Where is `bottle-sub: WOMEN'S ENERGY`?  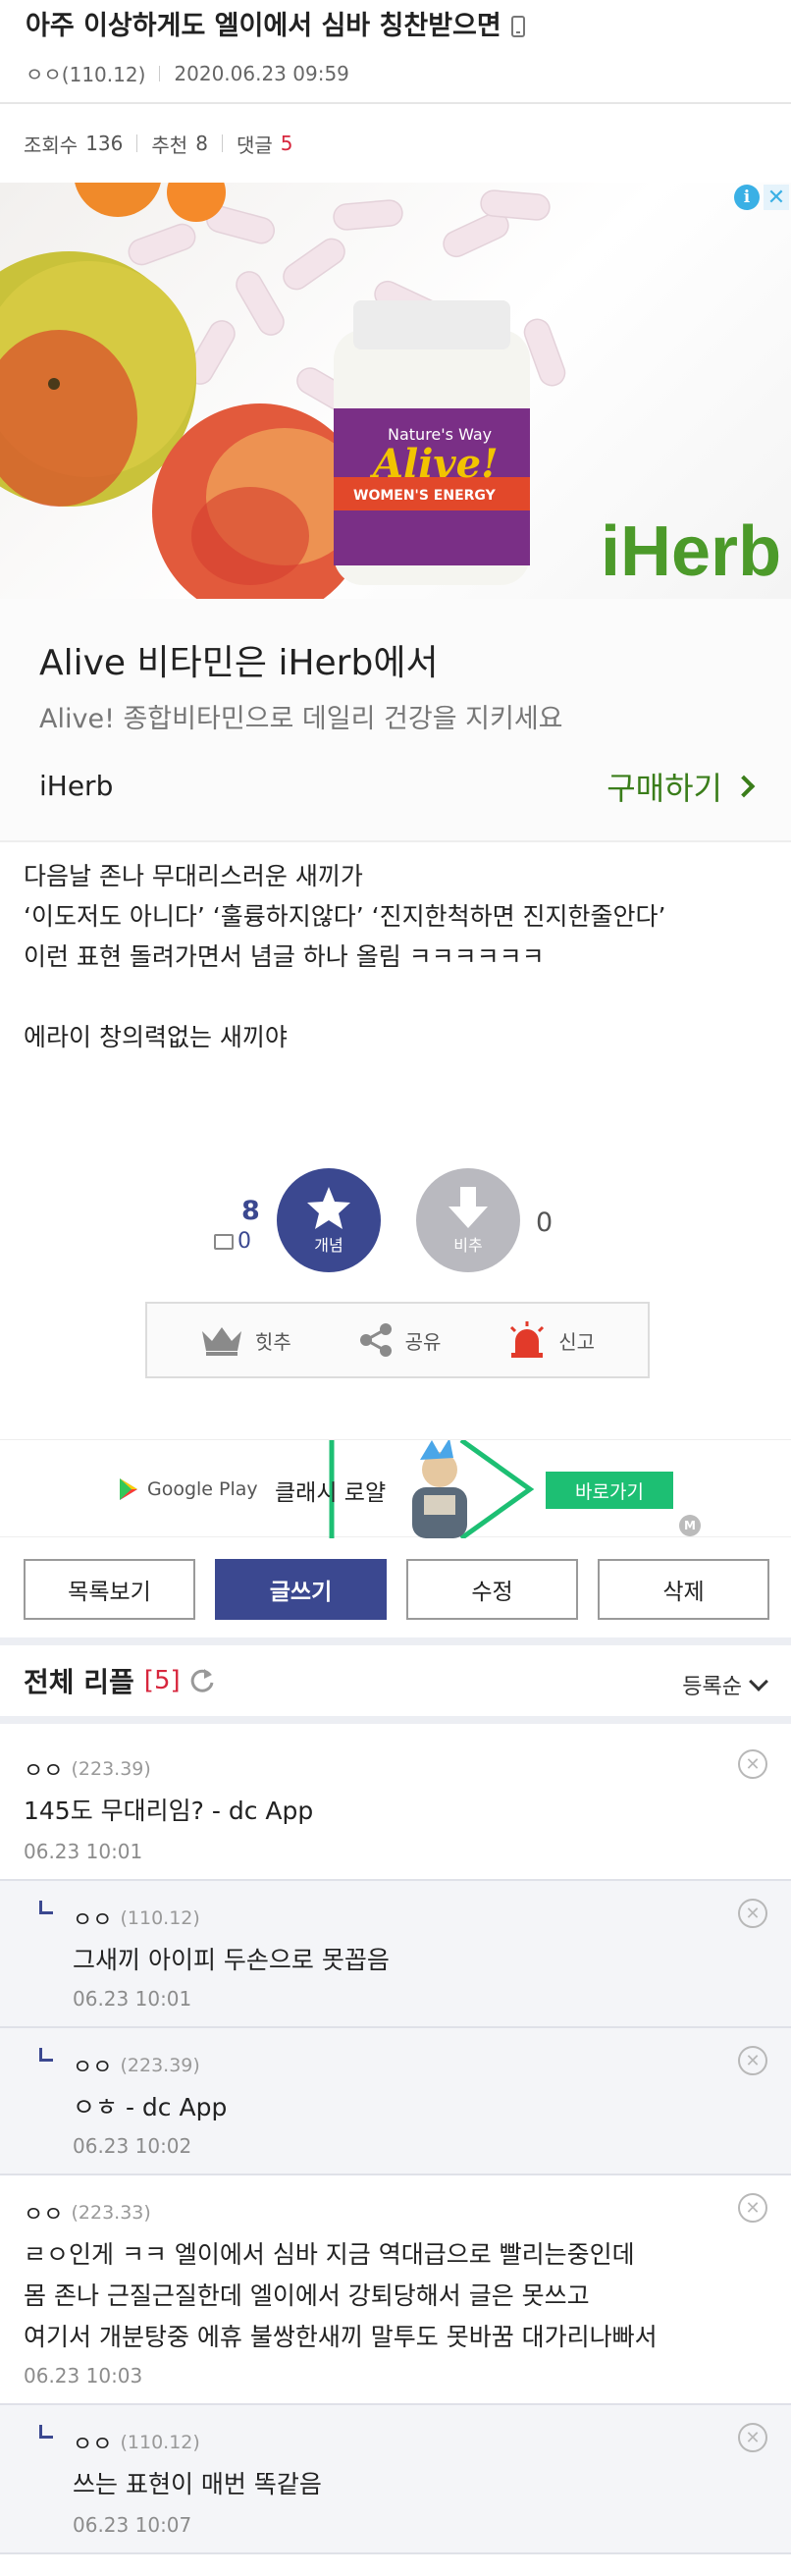 bottle-sub: WOMEN'S ENERGY is located at coordinates (425, 496).